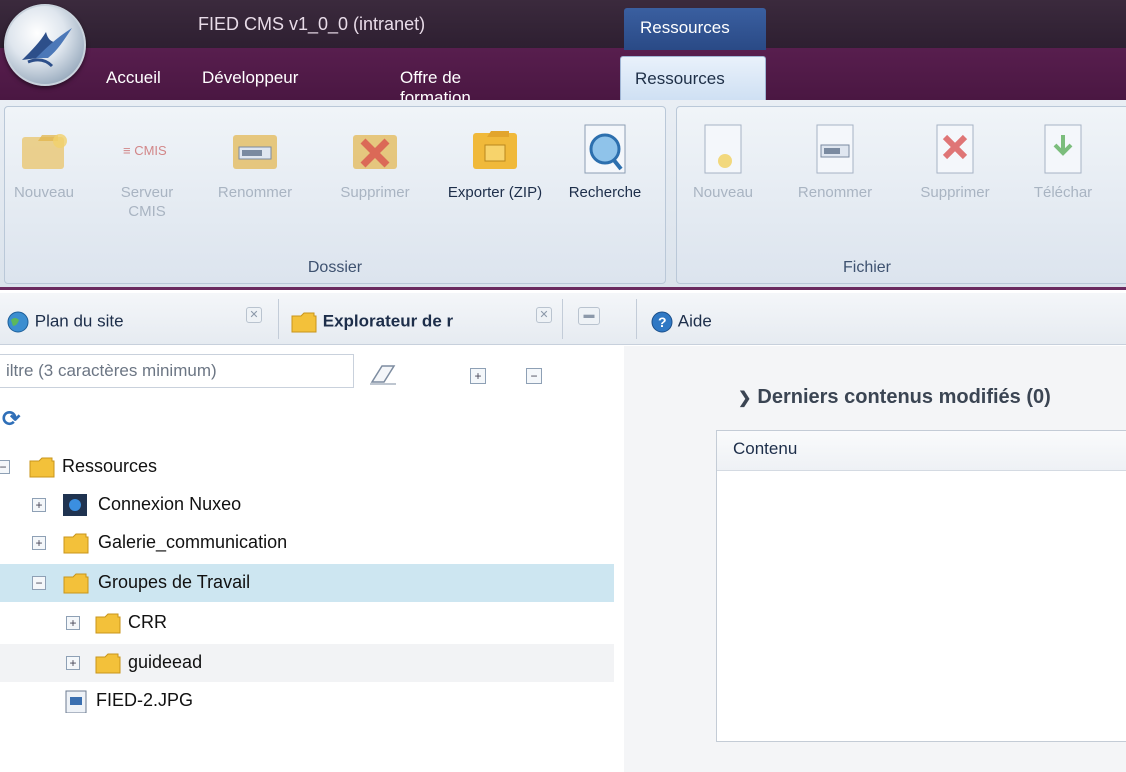 This screenshot has height=772, width=1126. I want to click on tree-node-crr: + CRR, so click(307, 623).